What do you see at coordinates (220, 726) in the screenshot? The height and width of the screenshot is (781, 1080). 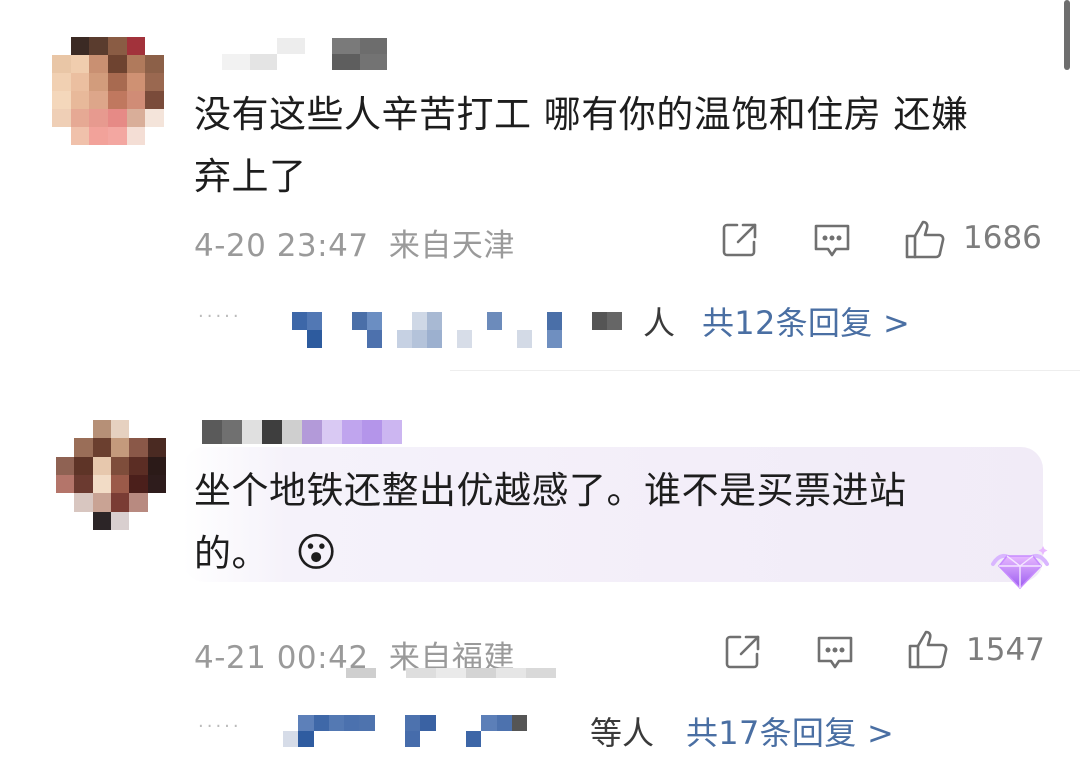 I see `more-dots-2: ·····` at bounding box center [220, 726].